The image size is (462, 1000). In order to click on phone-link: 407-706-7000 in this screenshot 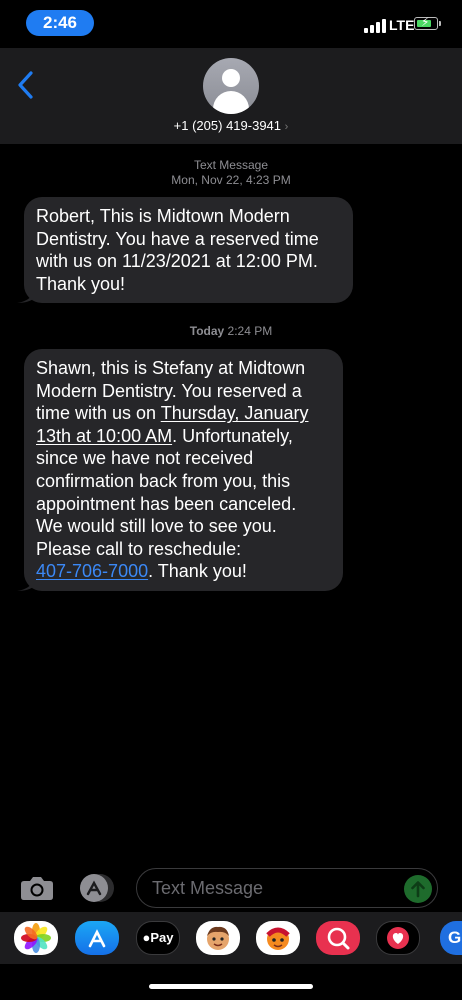, I will do `click(92, 571)`.